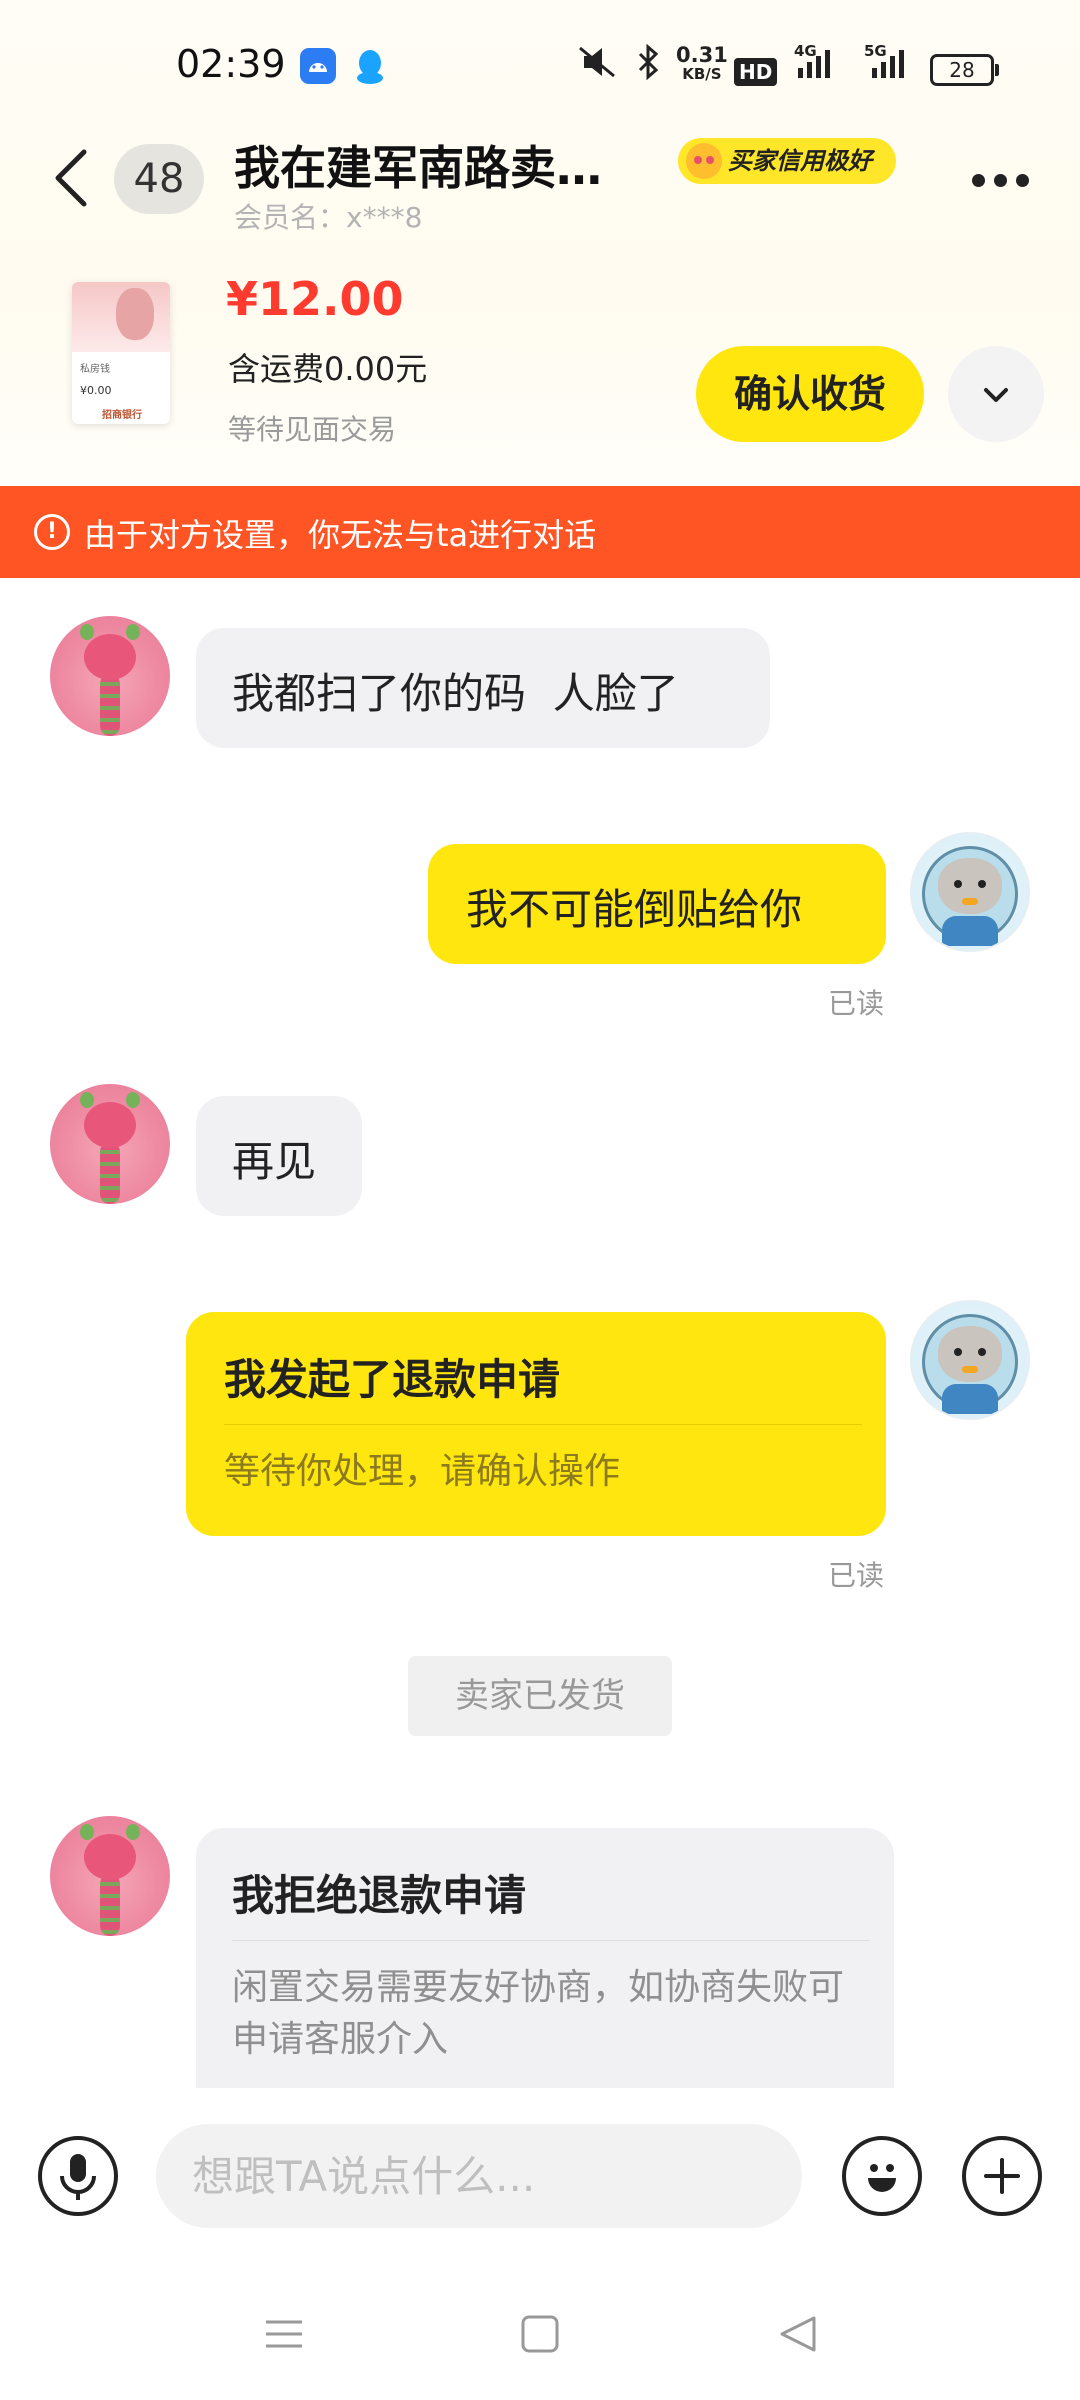 Image resolution: width=1080 pixels, height=2400 pixels. I want to click on message-bubble-outgoing: 我不可能倒贴给你, so click(657, 904).